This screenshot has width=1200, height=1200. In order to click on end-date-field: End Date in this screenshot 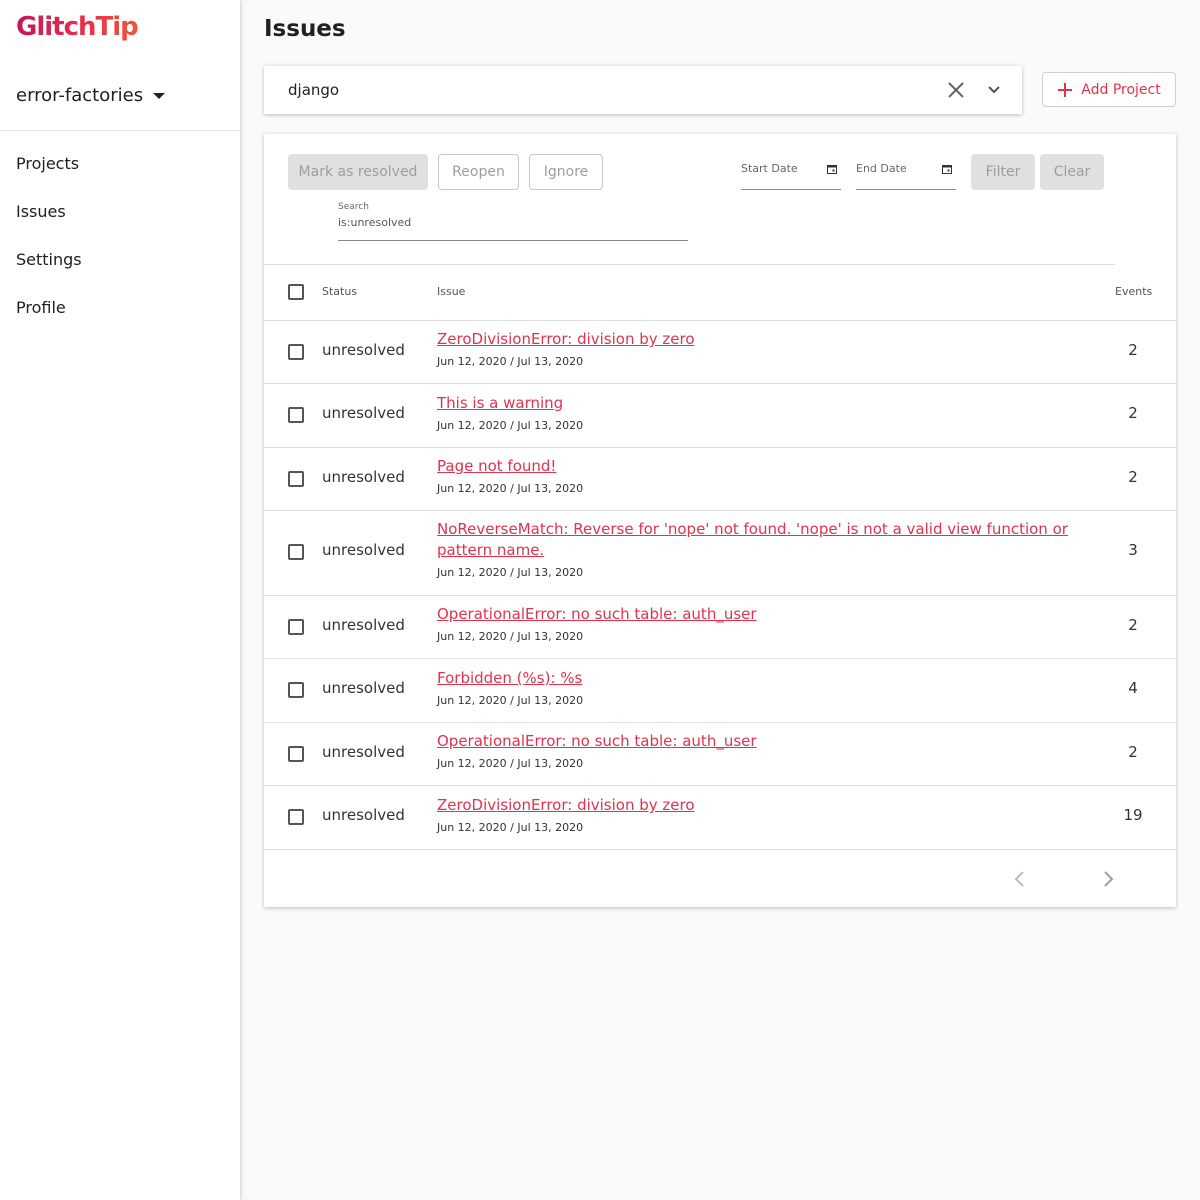, I will do `click(906, 173)`.